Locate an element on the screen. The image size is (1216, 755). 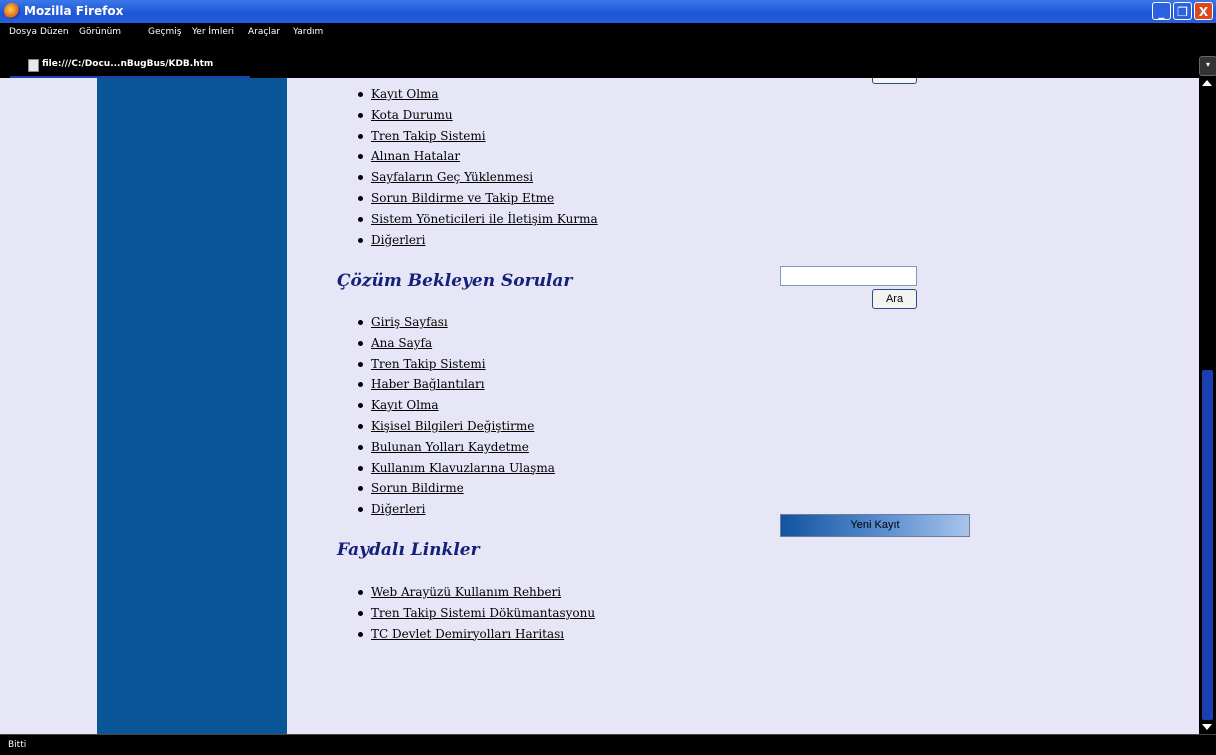
tab-kdb: file:///C:/Docu...nBugBus/KDB.htm is located at coordinates (130, 67).